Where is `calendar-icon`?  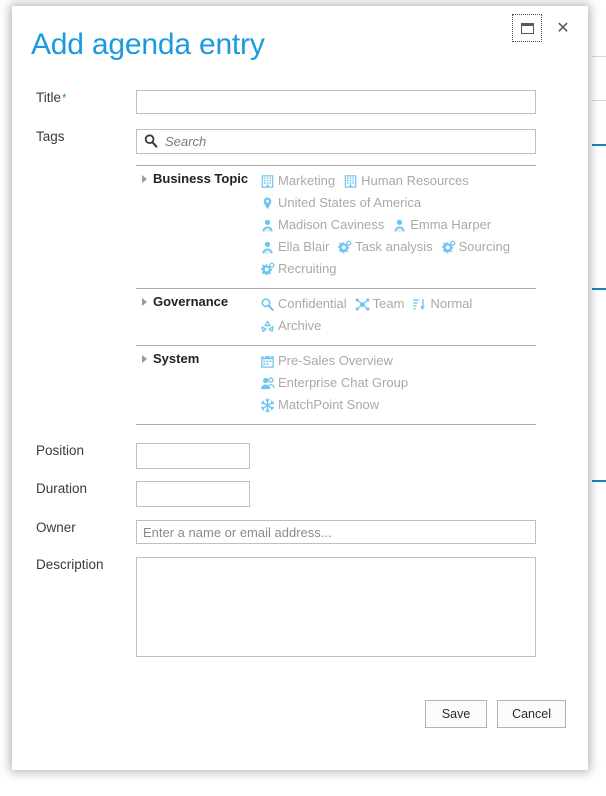 calendar-icon is located at coordinates (267, 361).